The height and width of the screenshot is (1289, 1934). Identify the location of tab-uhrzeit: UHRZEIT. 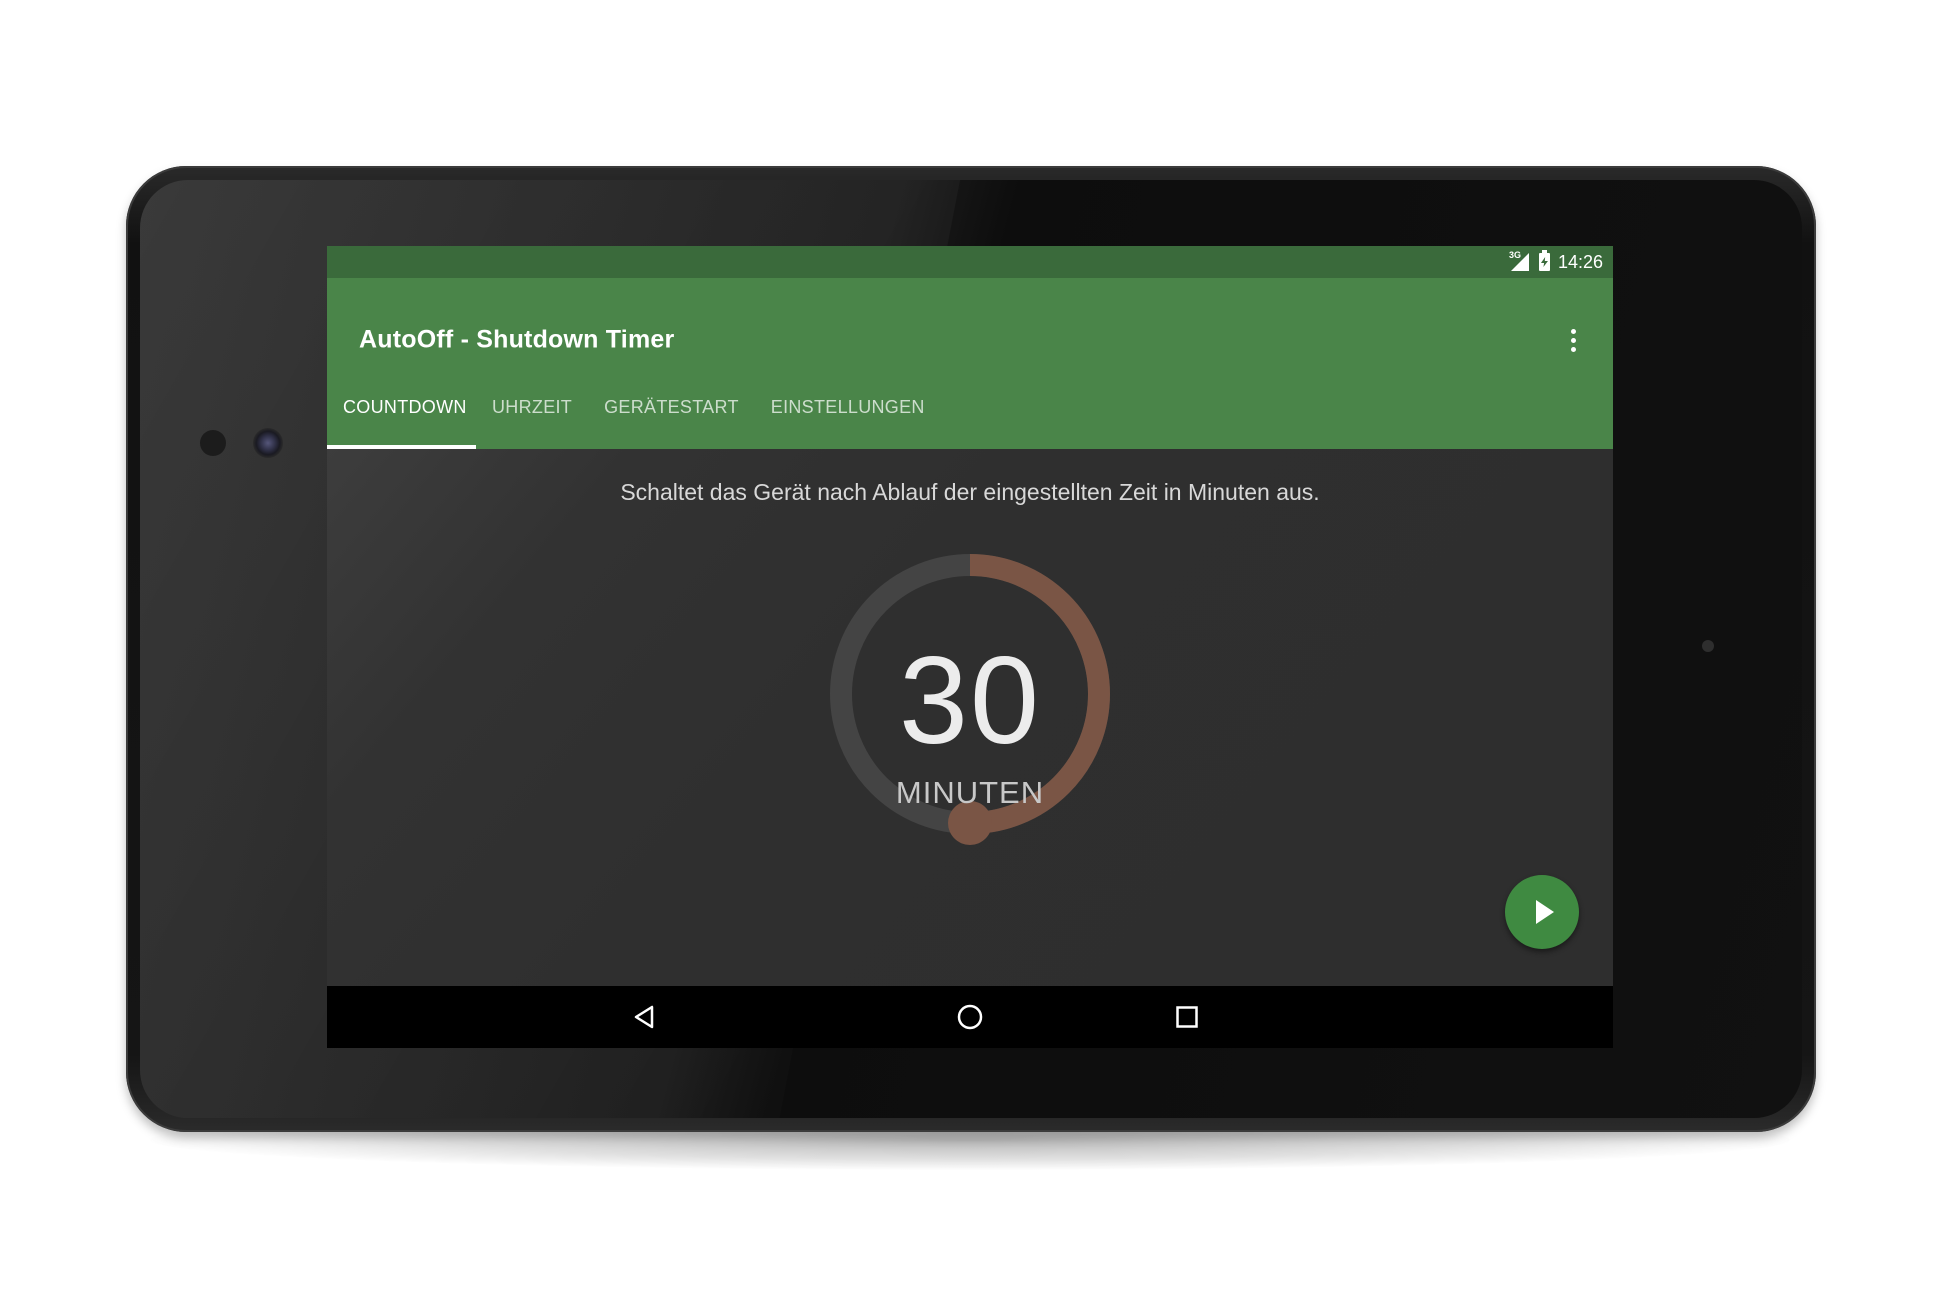
(532, 407).